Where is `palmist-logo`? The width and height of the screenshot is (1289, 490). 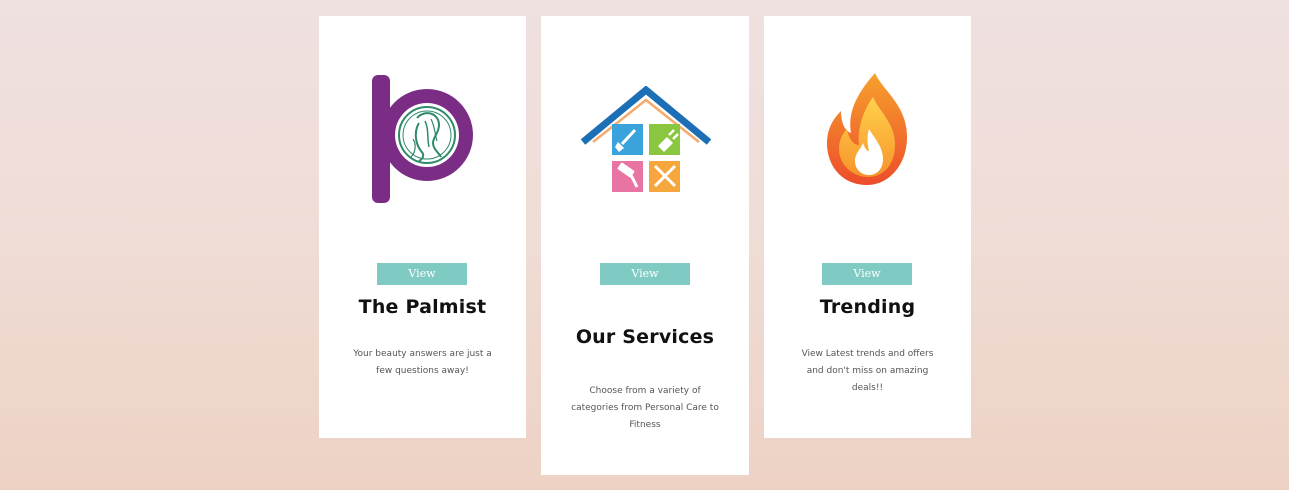 palmist-logo is located at coordinates (422, 138).